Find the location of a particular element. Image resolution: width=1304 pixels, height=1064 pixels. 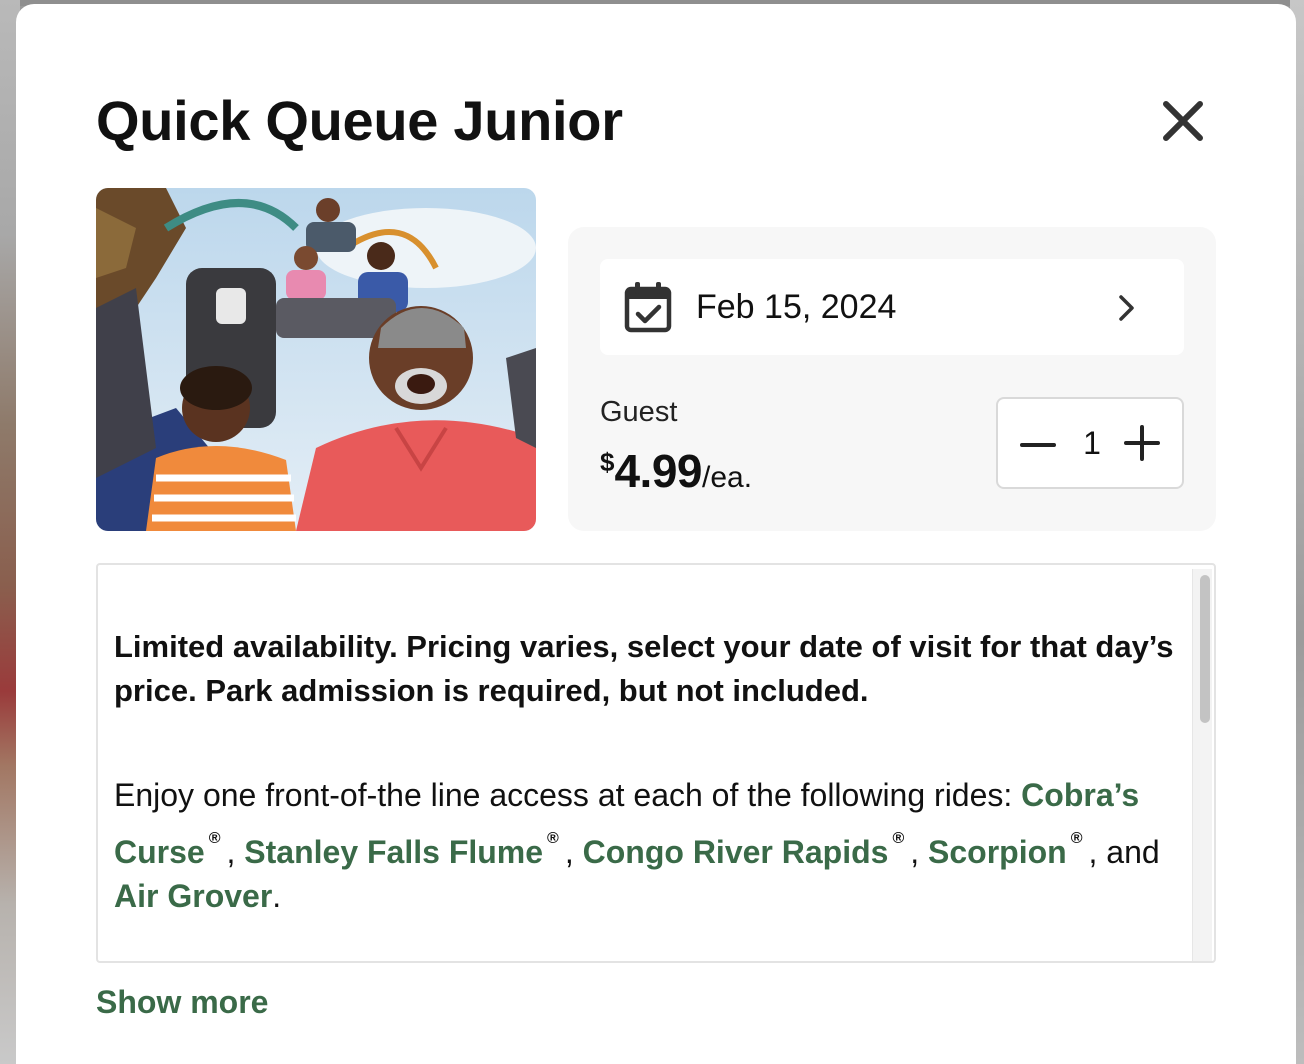

ride-link: Congo River Rapids is located at coordinates (736, 852).